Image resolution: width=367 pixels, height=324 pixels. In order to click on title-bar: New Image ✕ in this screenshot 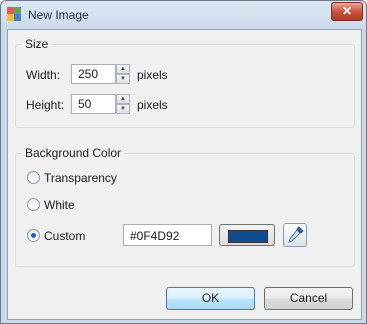, I will do `click(183, 15)`.